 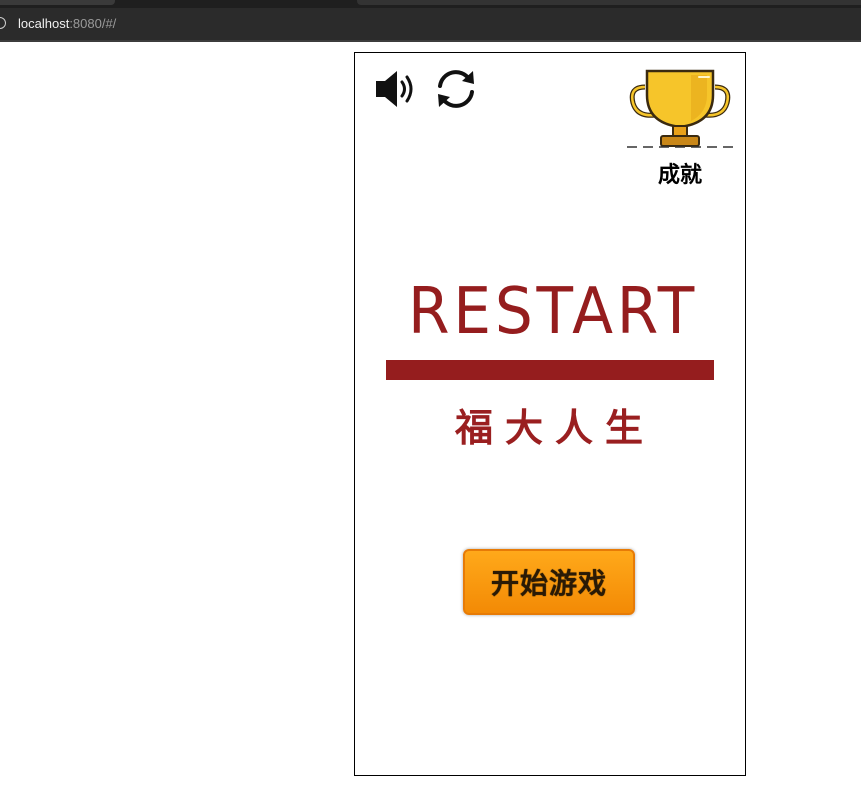 What do you see at coordinates (554, 427) in the screenshot?
I see `game-subtitle: 福大人生` at bounding box center [554, 427].